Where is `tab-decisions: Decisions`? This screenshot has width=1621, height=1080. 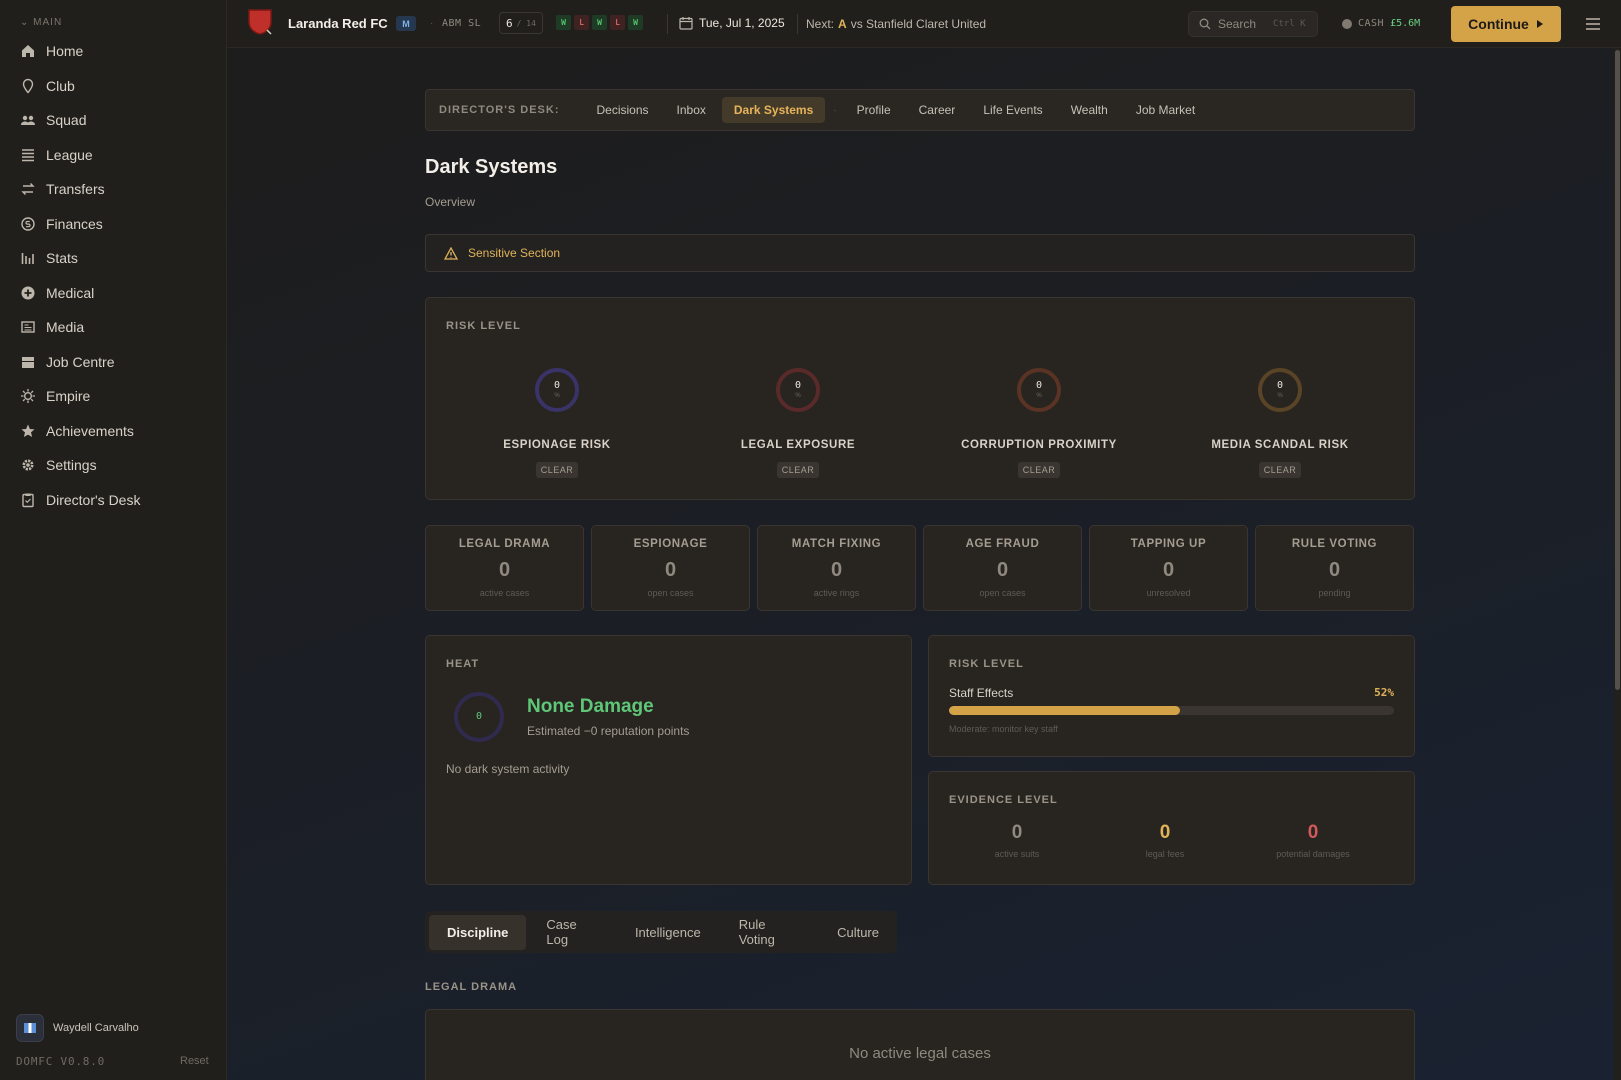
tab-decisions: Decisions is located at coordinates (622, 110).